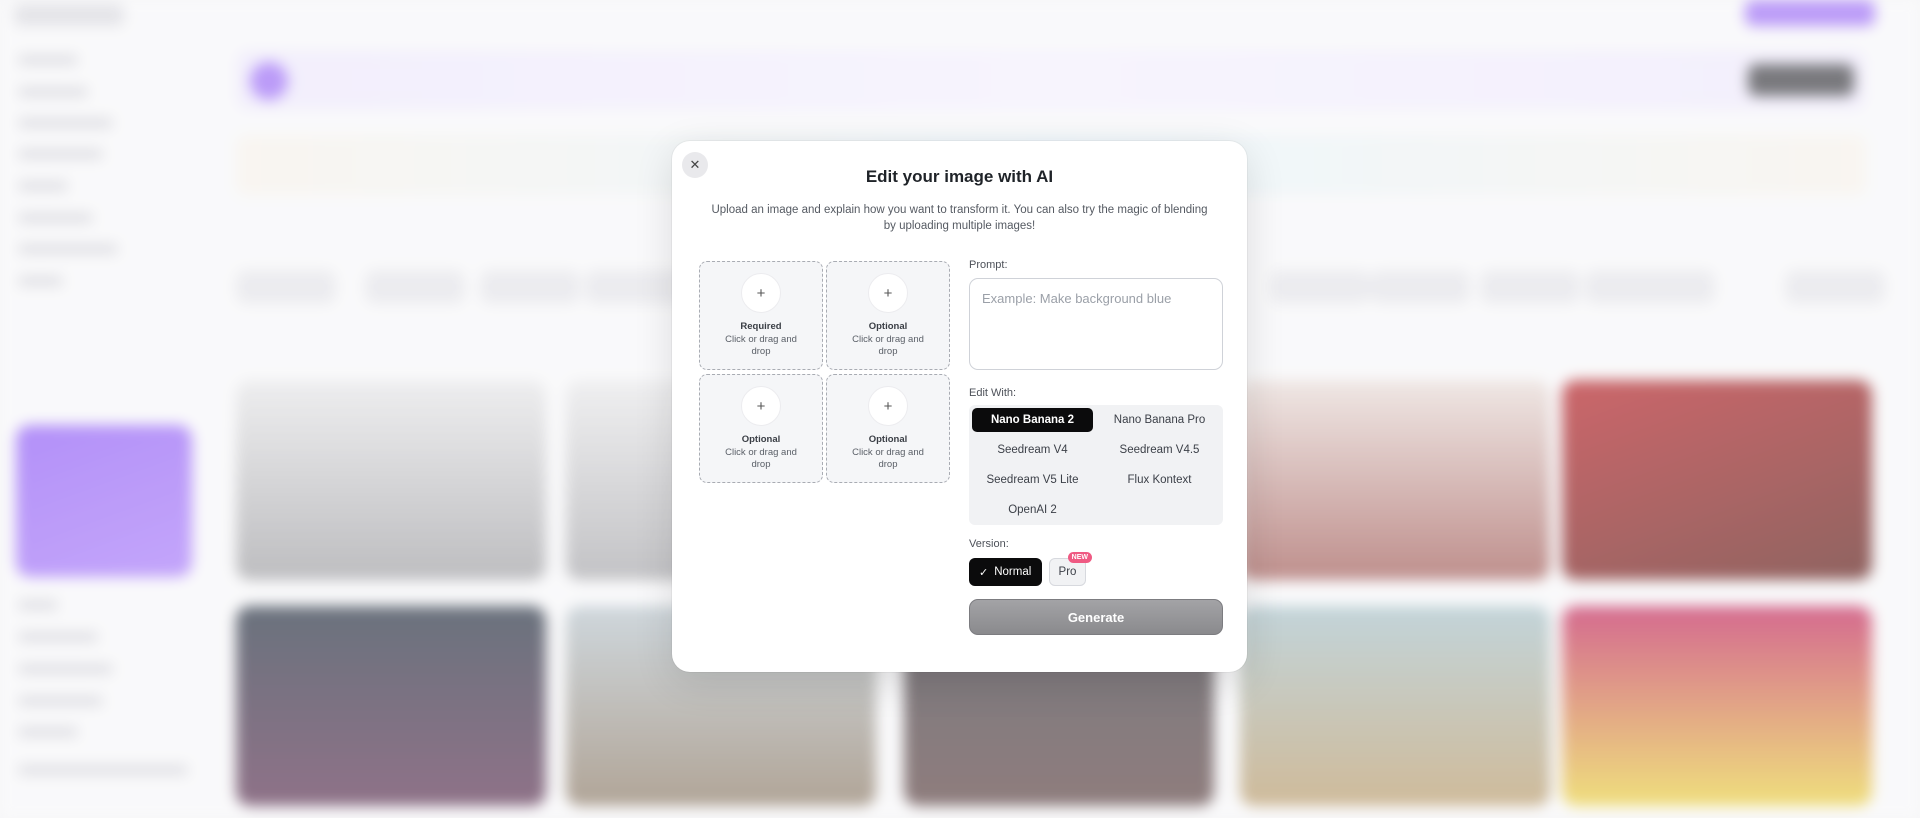 The image size is (1920, 818). What do you see at coordinates (1032, 510) in the screenshot?
I see `model-option-openai-2: OpenAI 2` at bounding box center [1032, 510].